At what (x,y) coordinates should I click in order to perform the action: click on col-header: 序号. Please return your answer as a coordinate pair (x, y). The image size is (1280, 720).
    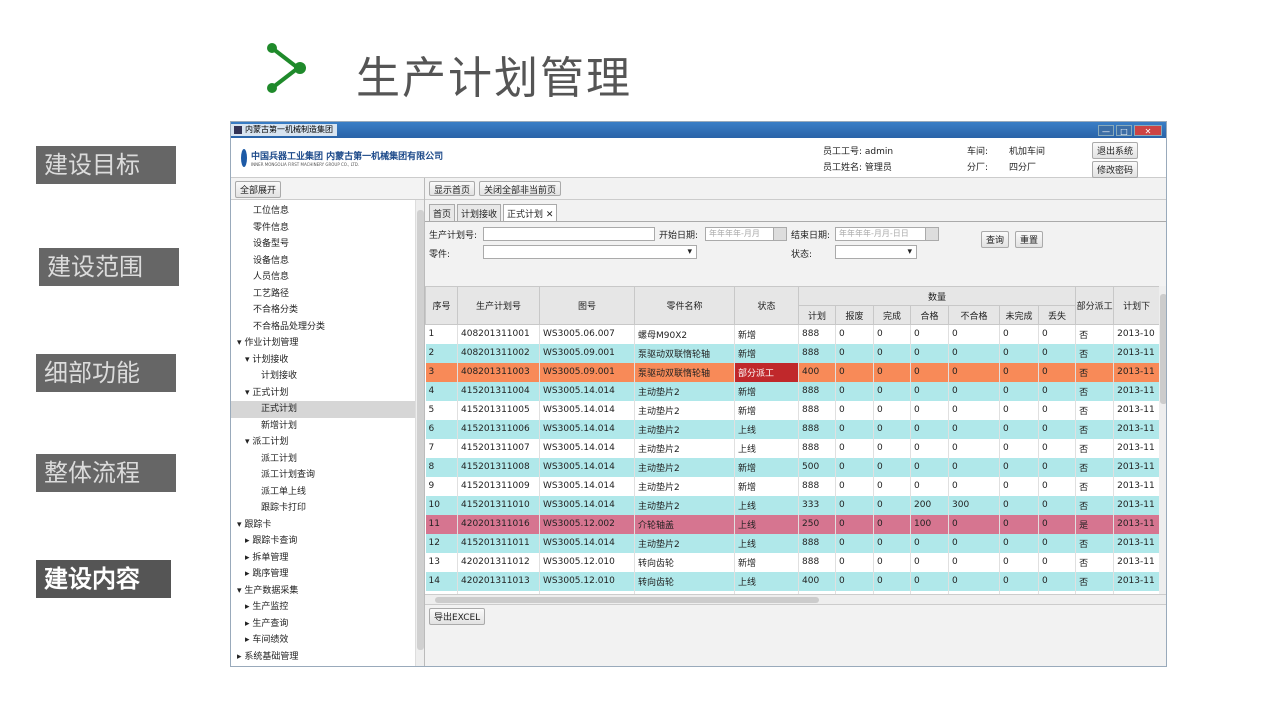
    Looking at the image, I should click on (441, 305).